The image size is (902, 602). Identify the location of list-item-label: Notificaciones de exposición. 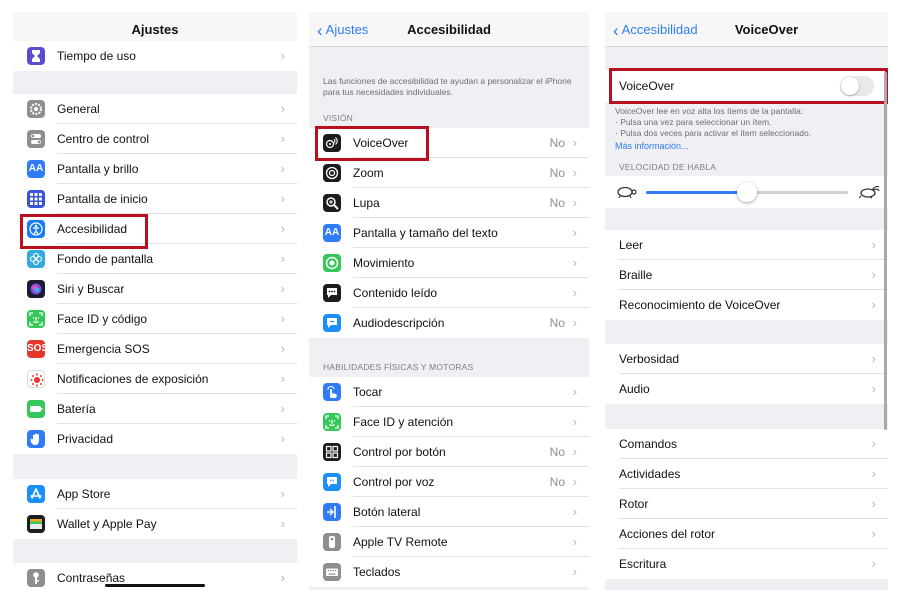
(133, 379).